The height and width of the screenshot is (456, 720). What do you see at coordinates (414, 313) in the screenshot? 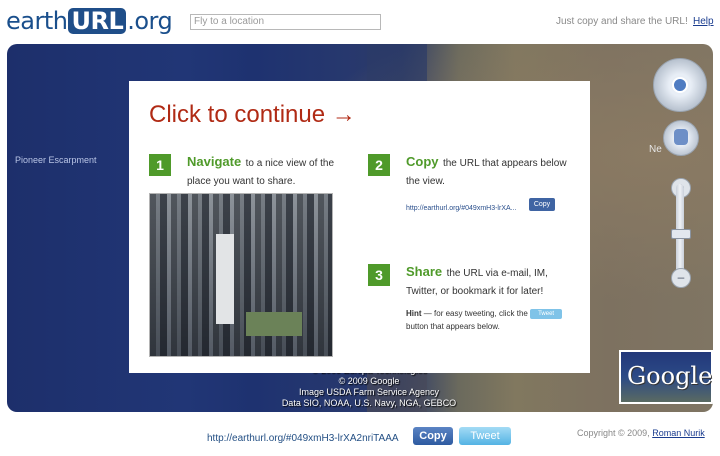
I see `hint-label: Hint` at bounding box center [414, 313].